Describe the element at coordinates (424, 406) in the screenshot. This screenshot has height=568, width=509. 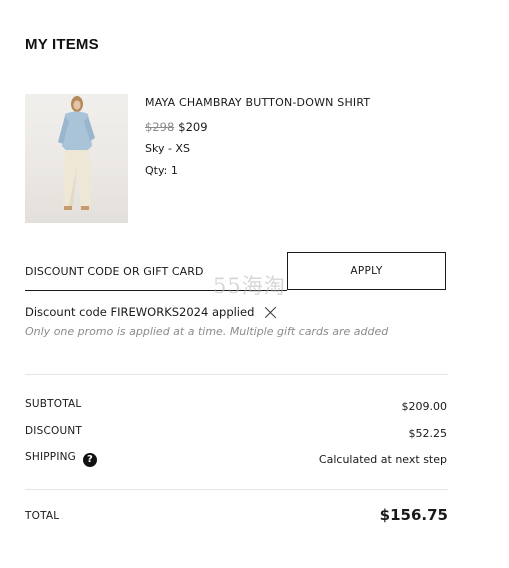
I see `subtotal-value: $209.00` at that location.